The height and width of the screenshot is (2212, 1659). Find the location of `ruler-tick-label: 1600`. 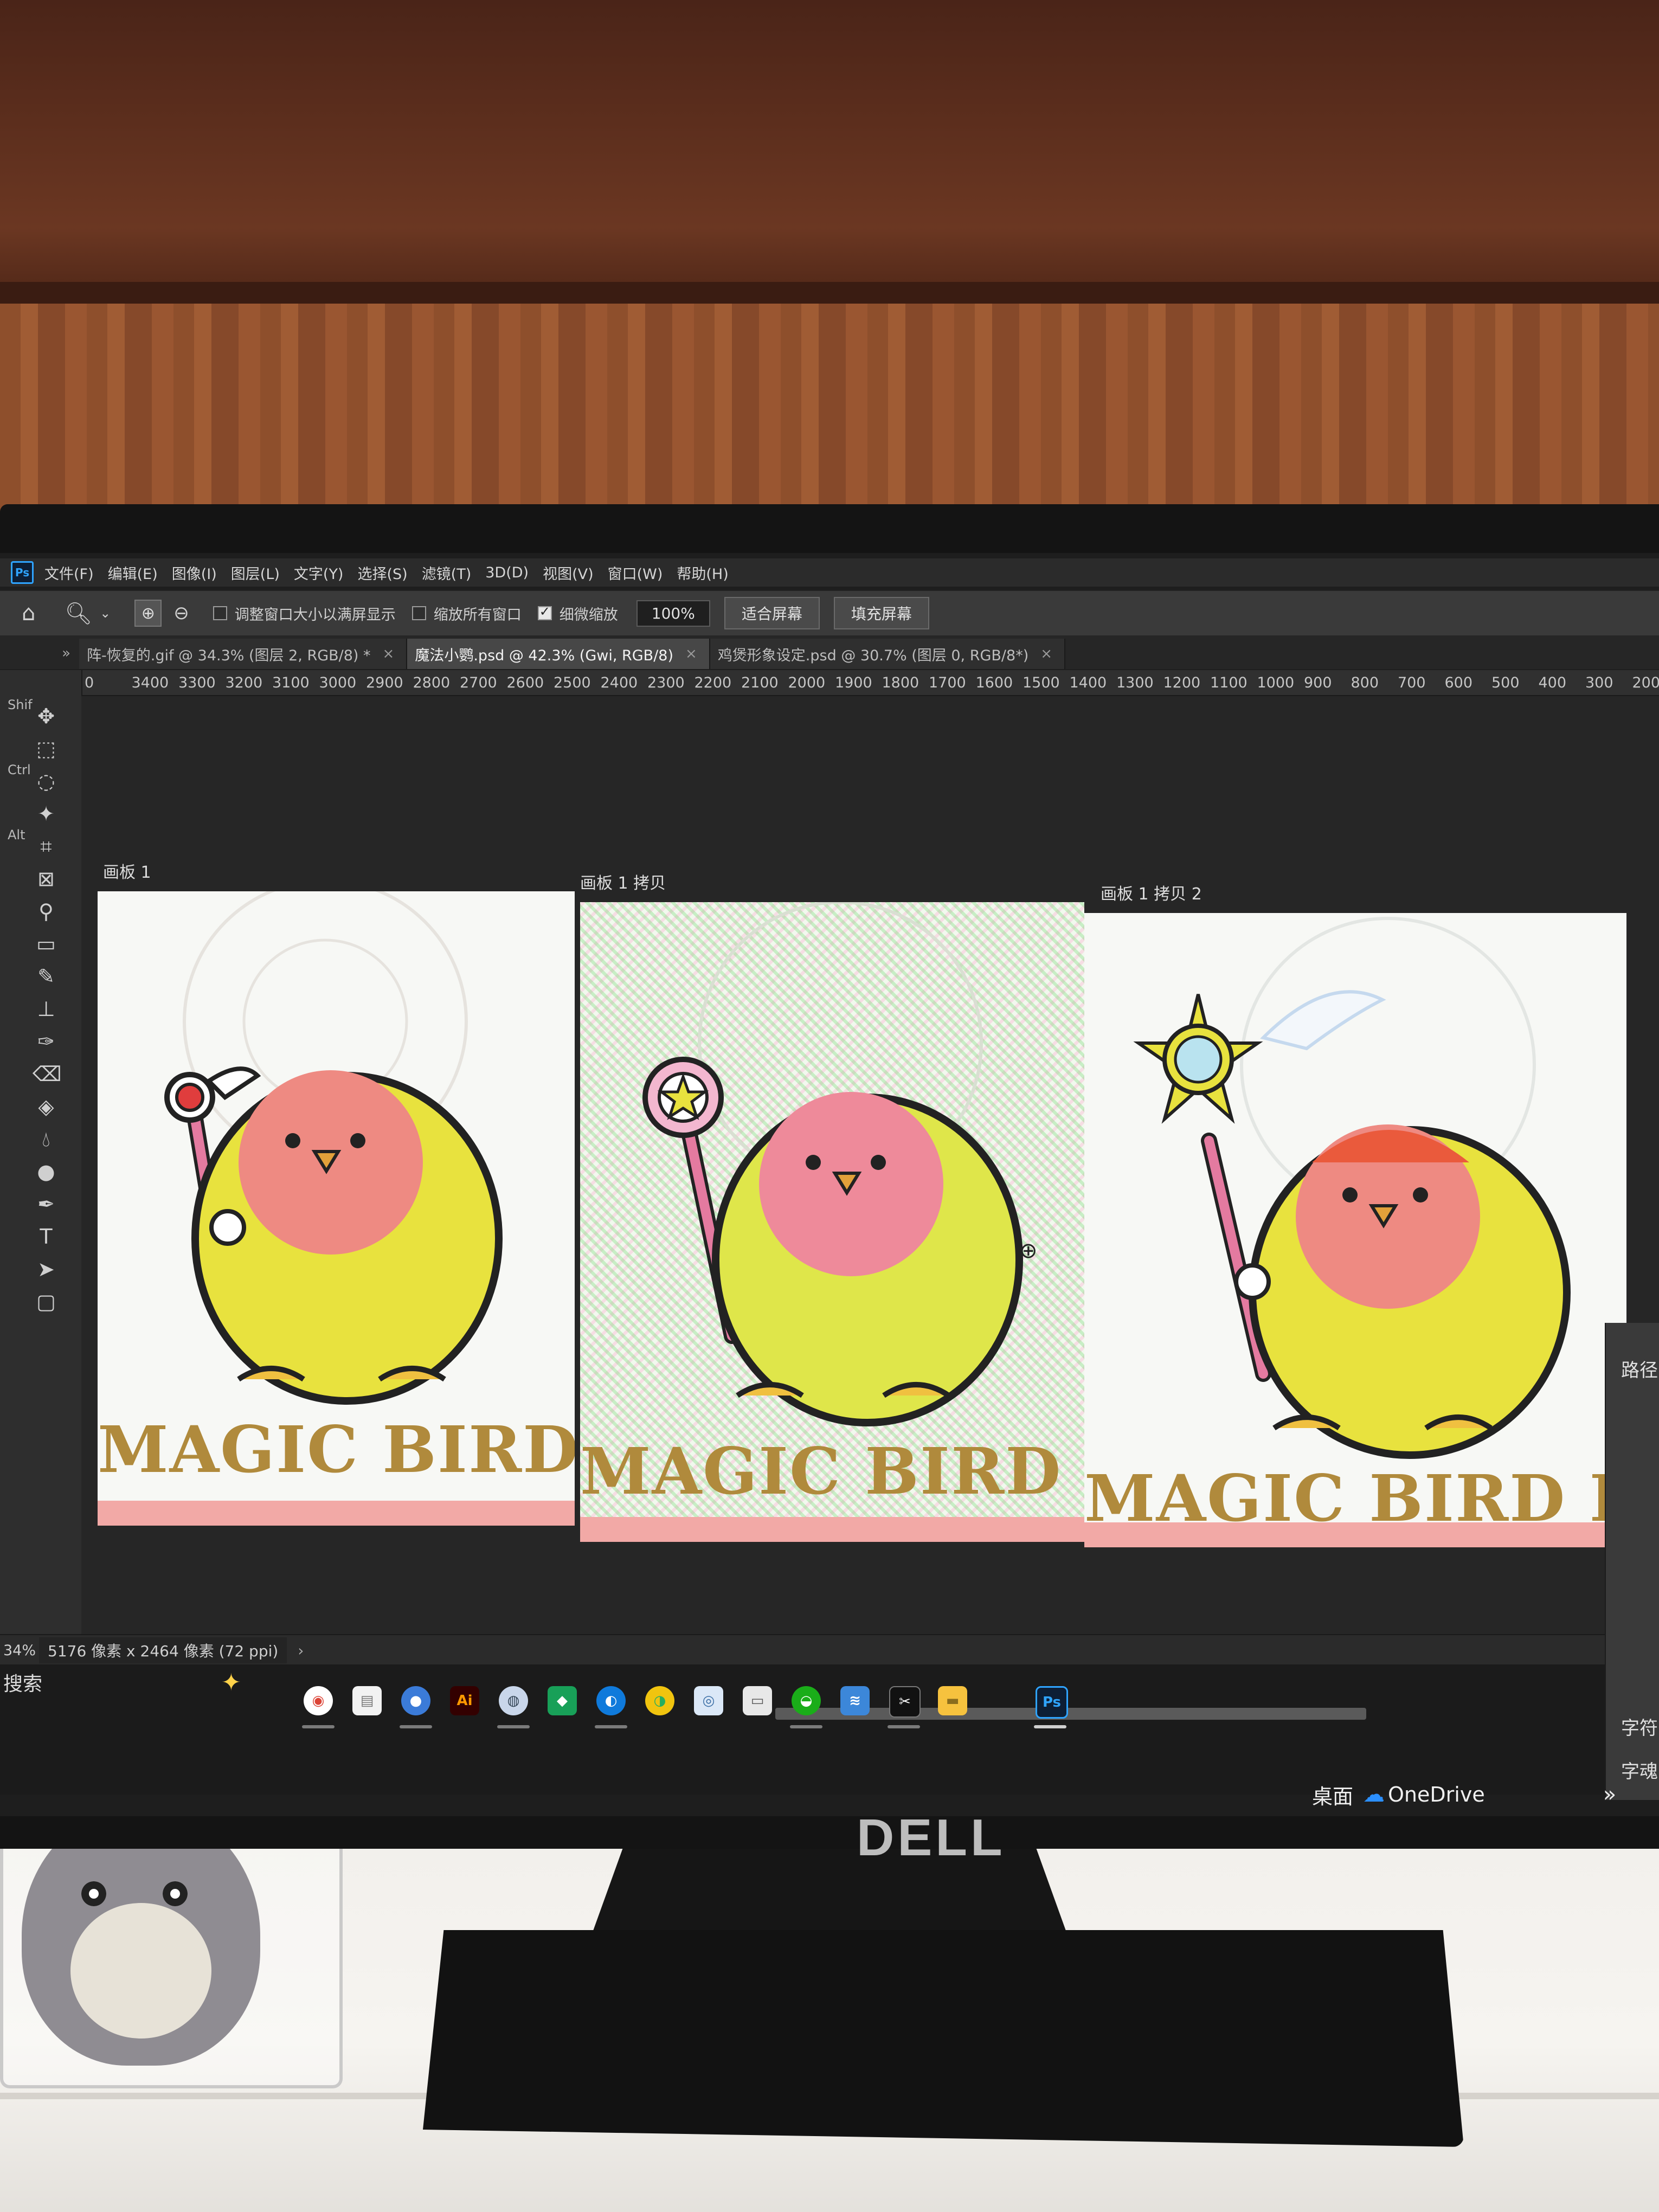

ruler-tick-label: 1600 is located at coordinates (994, 682).